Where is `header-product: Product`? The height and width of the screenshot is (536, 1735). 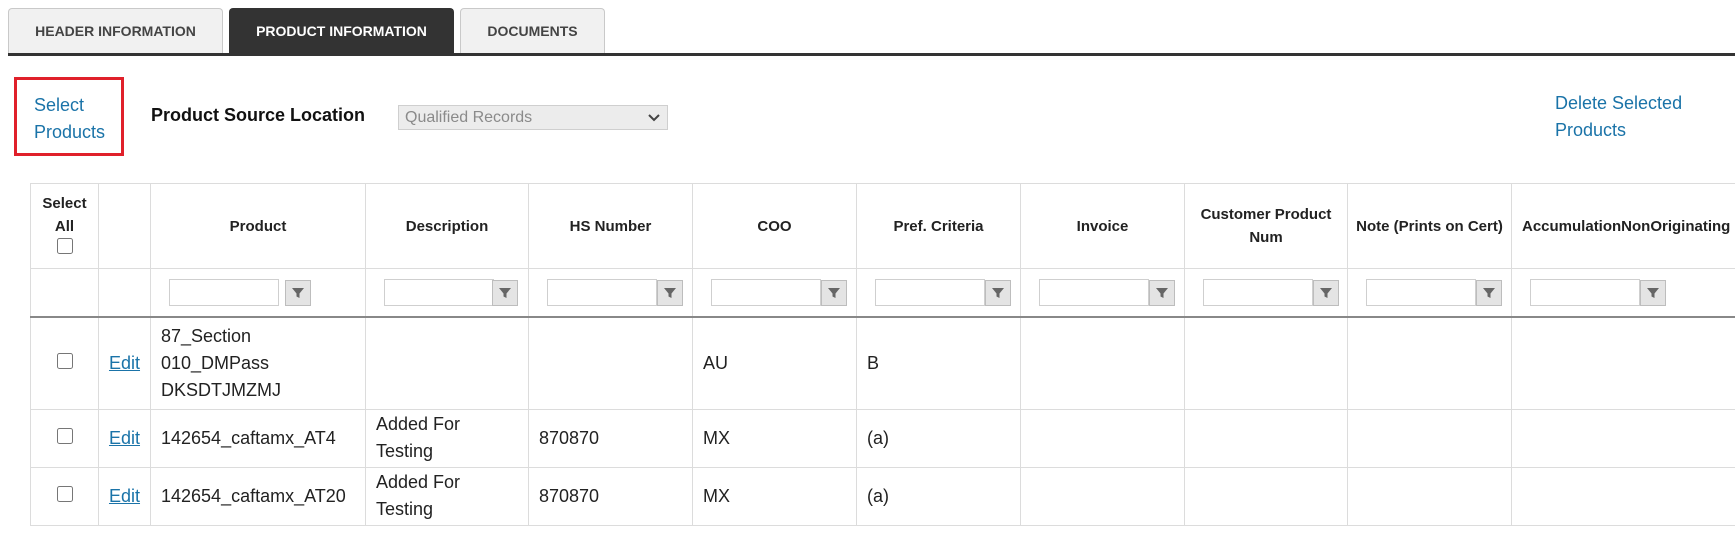 header-product: Product is located at coordinates (258, 226).